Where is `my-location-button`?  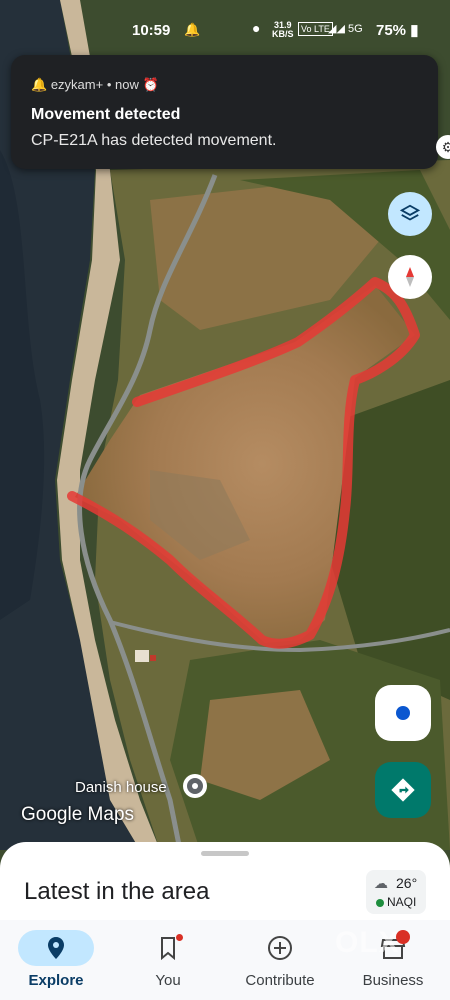
my-location-button is located at coordinates (403, 713).